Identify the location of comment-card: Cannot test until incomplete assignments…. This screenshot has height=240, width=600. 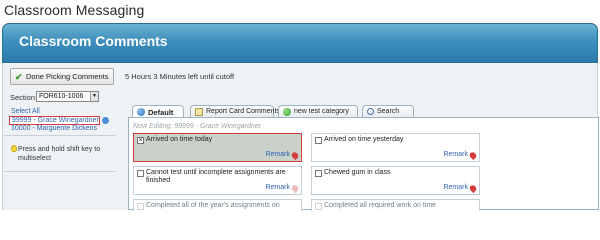
(217, 180).